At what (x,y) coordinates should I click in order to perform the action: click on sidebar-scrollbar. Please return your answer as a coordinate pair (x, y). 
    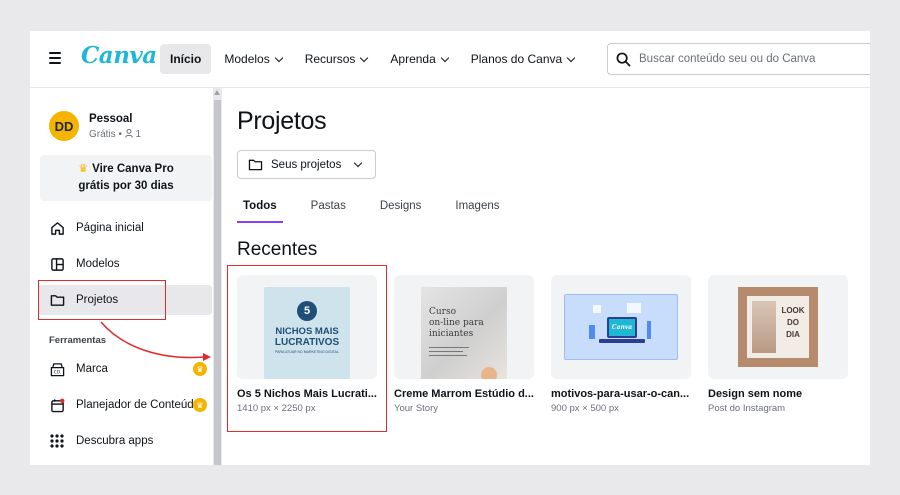
    Looking at the image, I should click on (217, 276).